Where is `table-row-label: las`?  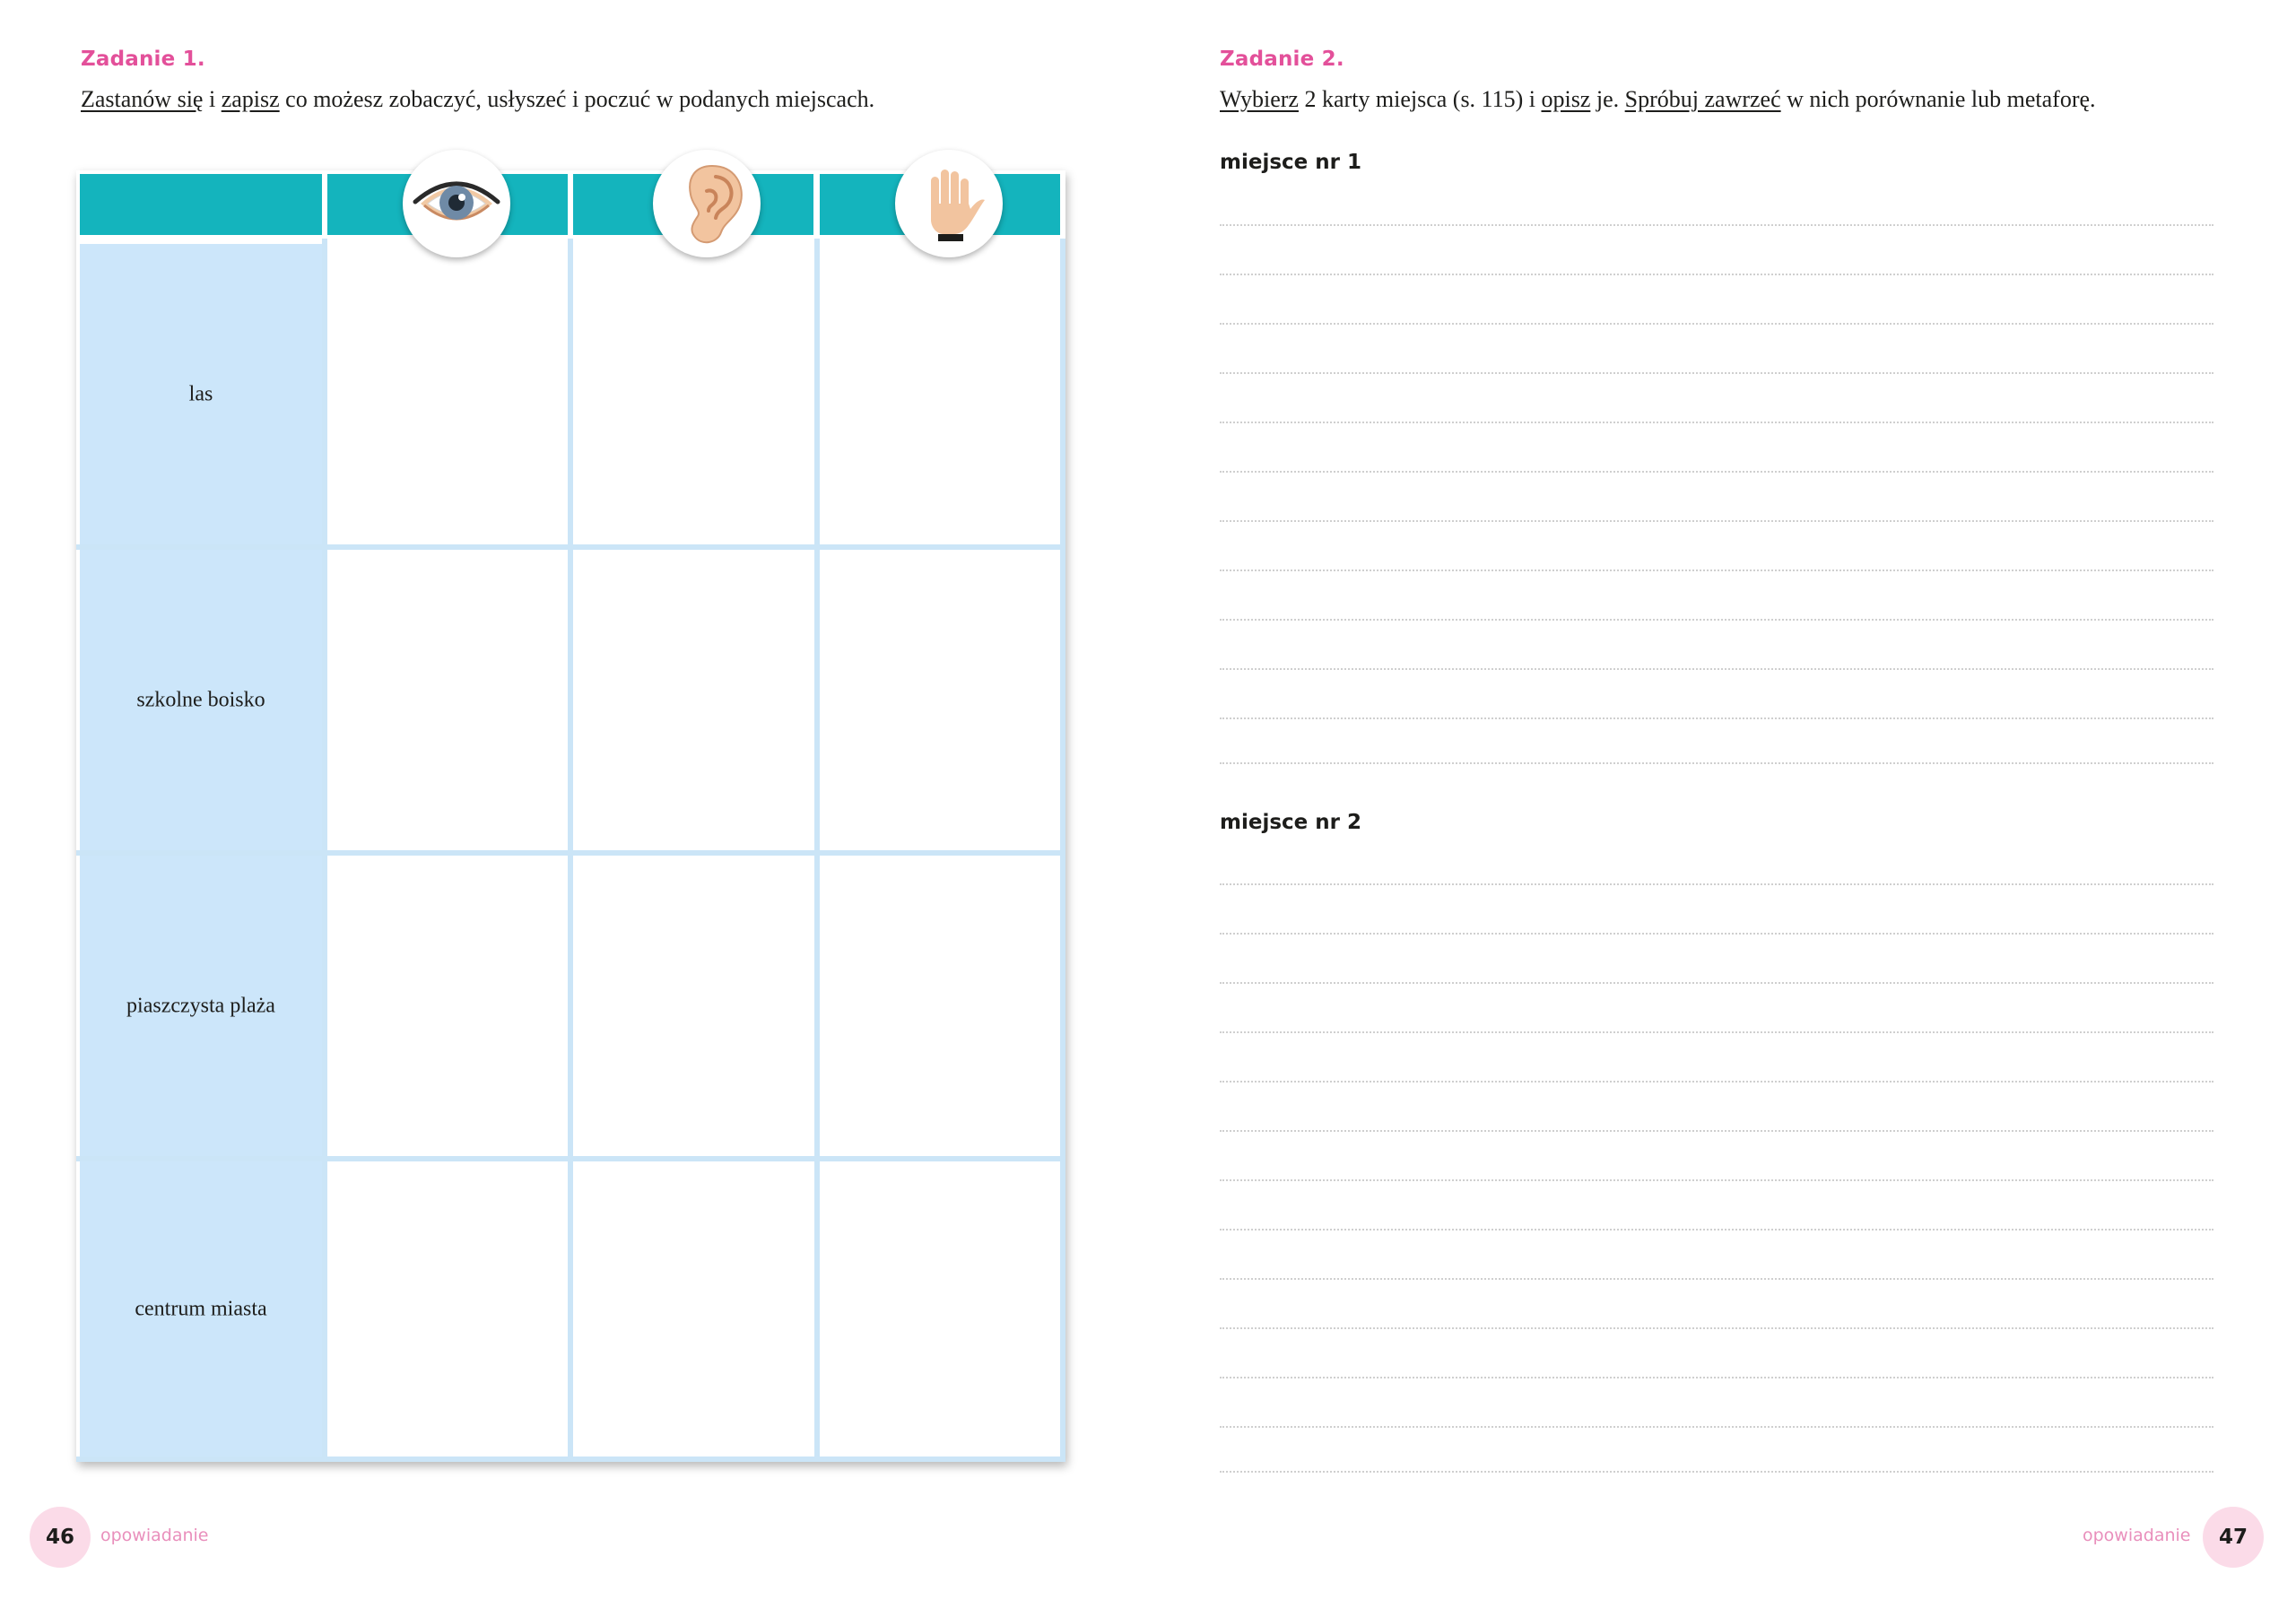
table-row-label: las is located at coordinates (201, 394).